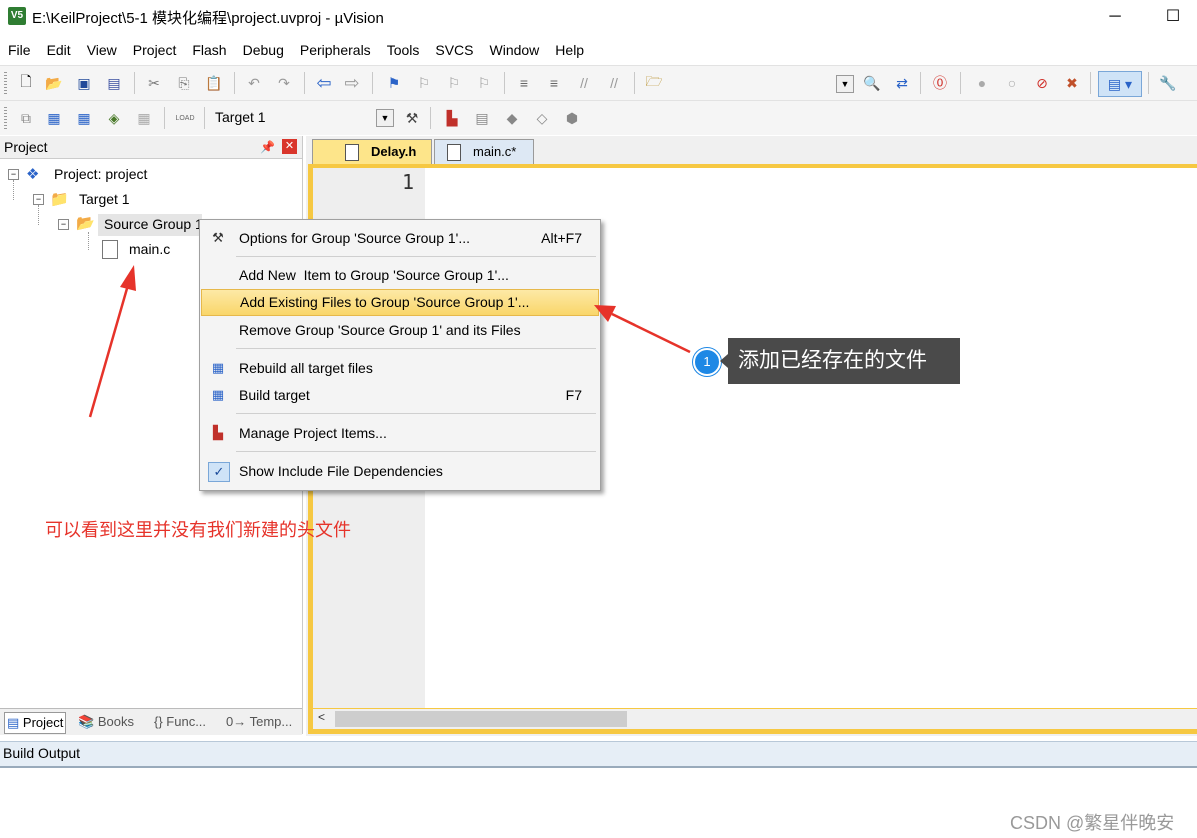 The image size is (1197, 838). I want to click on callout-pointer, so click(724, 361).